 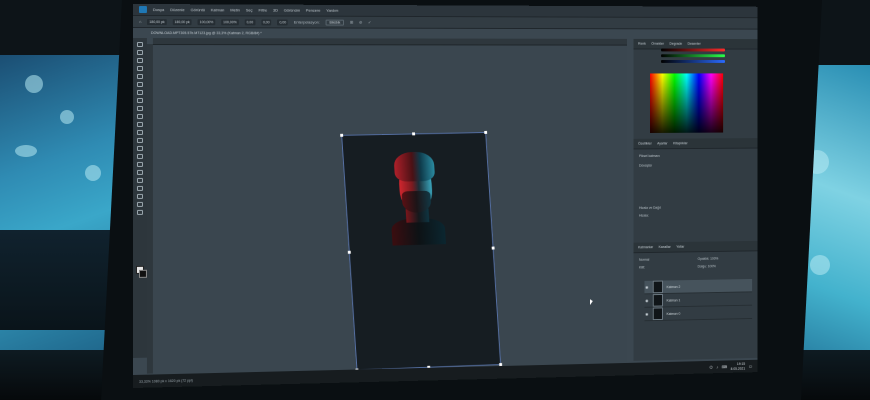 I want to click on marquee-tool-icon, so click(x=139, y=53).